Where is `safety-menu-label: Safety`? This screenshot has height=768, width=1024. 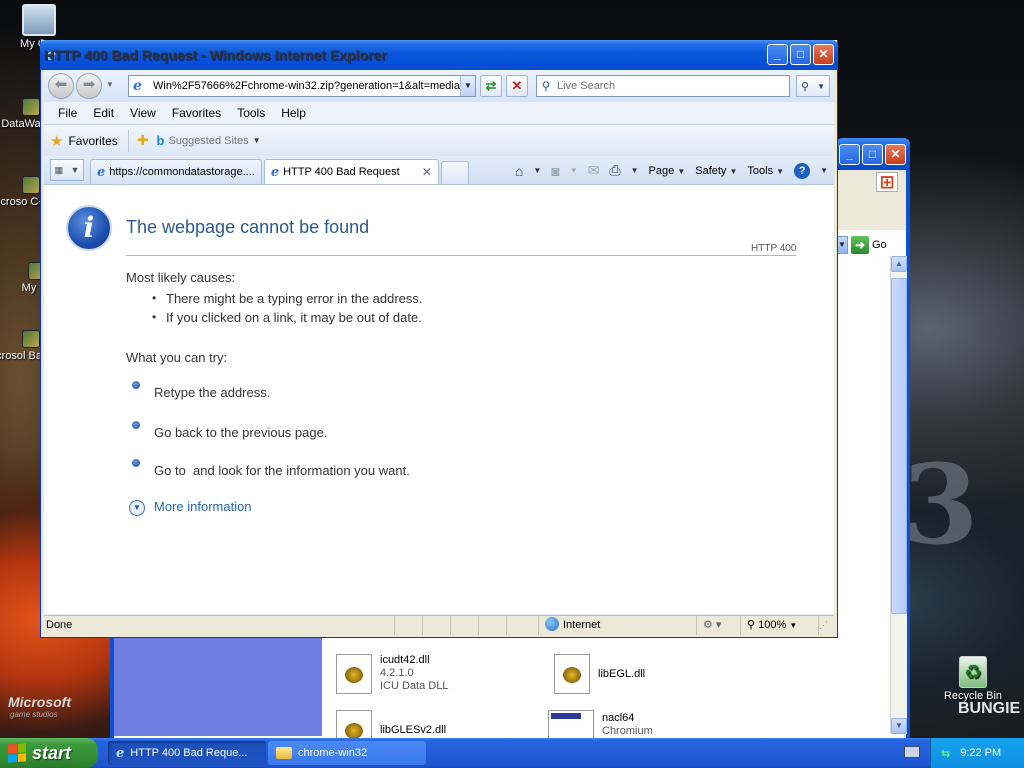 safety-menu-label: Safety is located at coordinates (711, 170).